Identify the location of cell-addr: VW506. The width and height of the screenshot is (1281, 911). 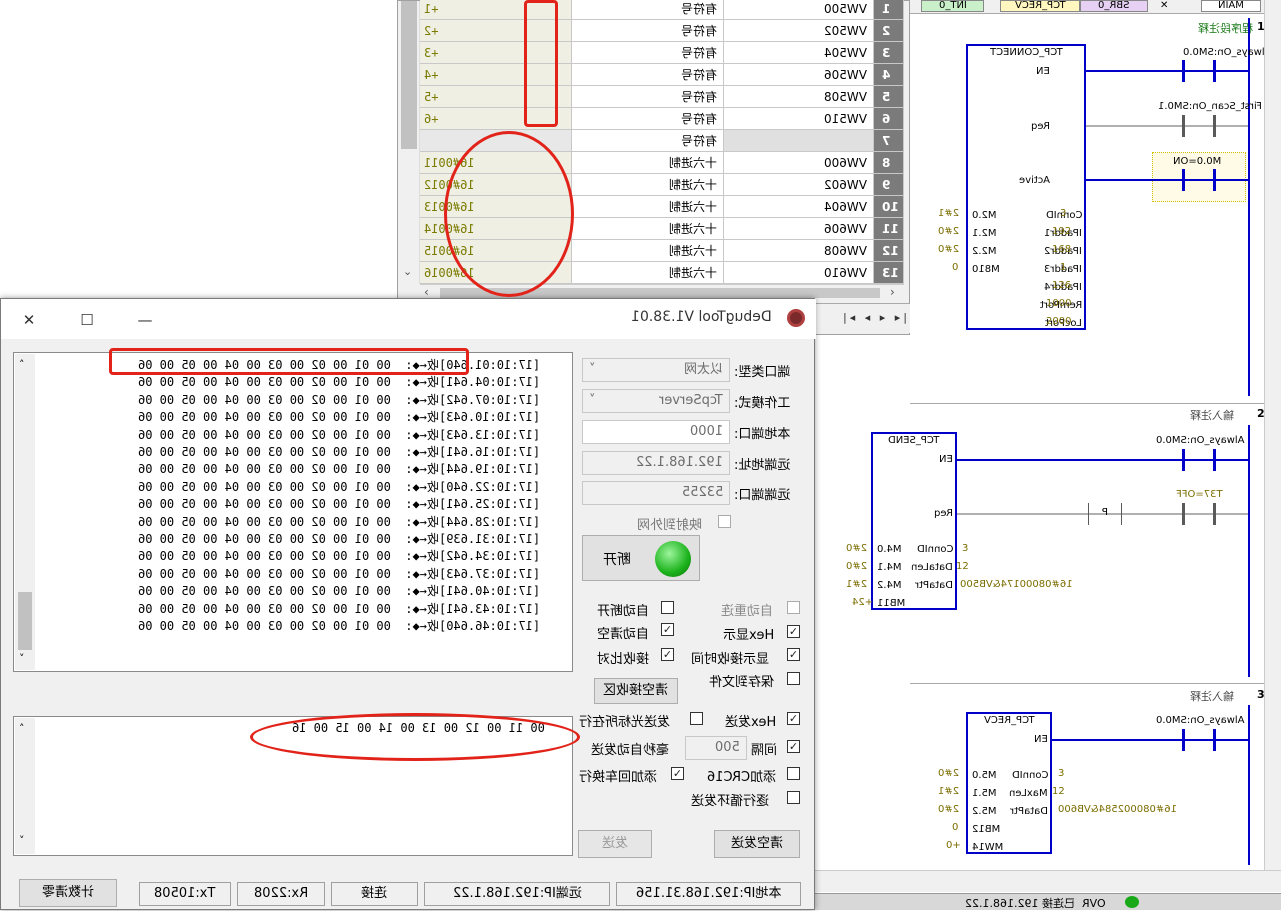
(799, 75).